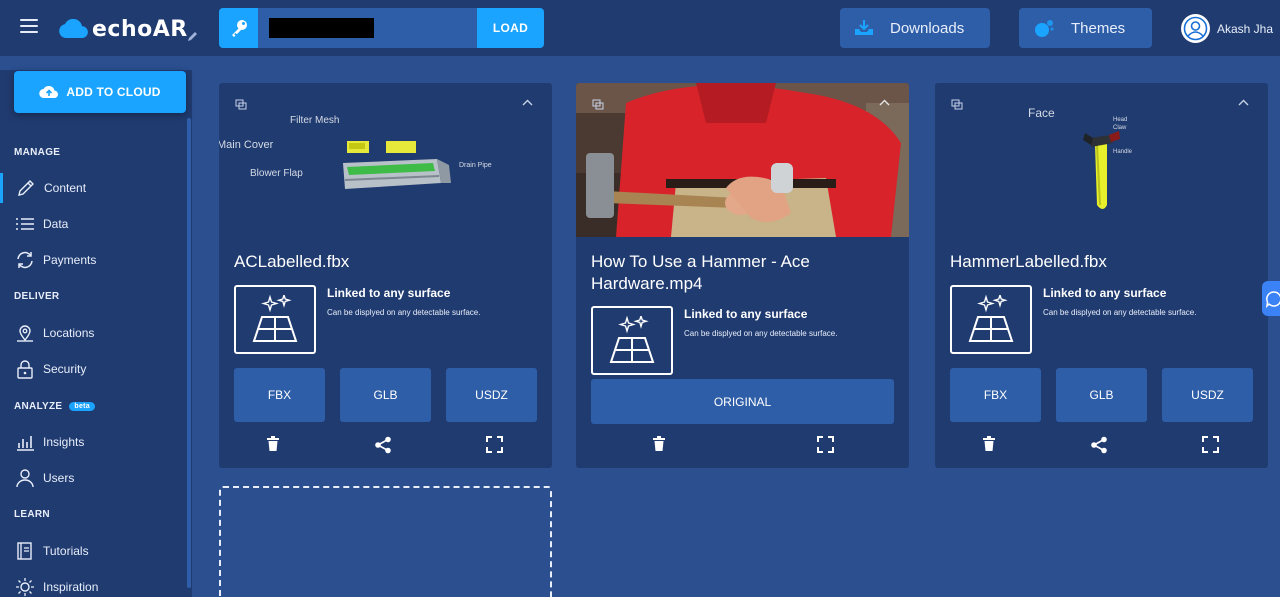  Describe the element at coordinates (510, 28) in the screenshot. I see `load-button: LOAD` at that location.